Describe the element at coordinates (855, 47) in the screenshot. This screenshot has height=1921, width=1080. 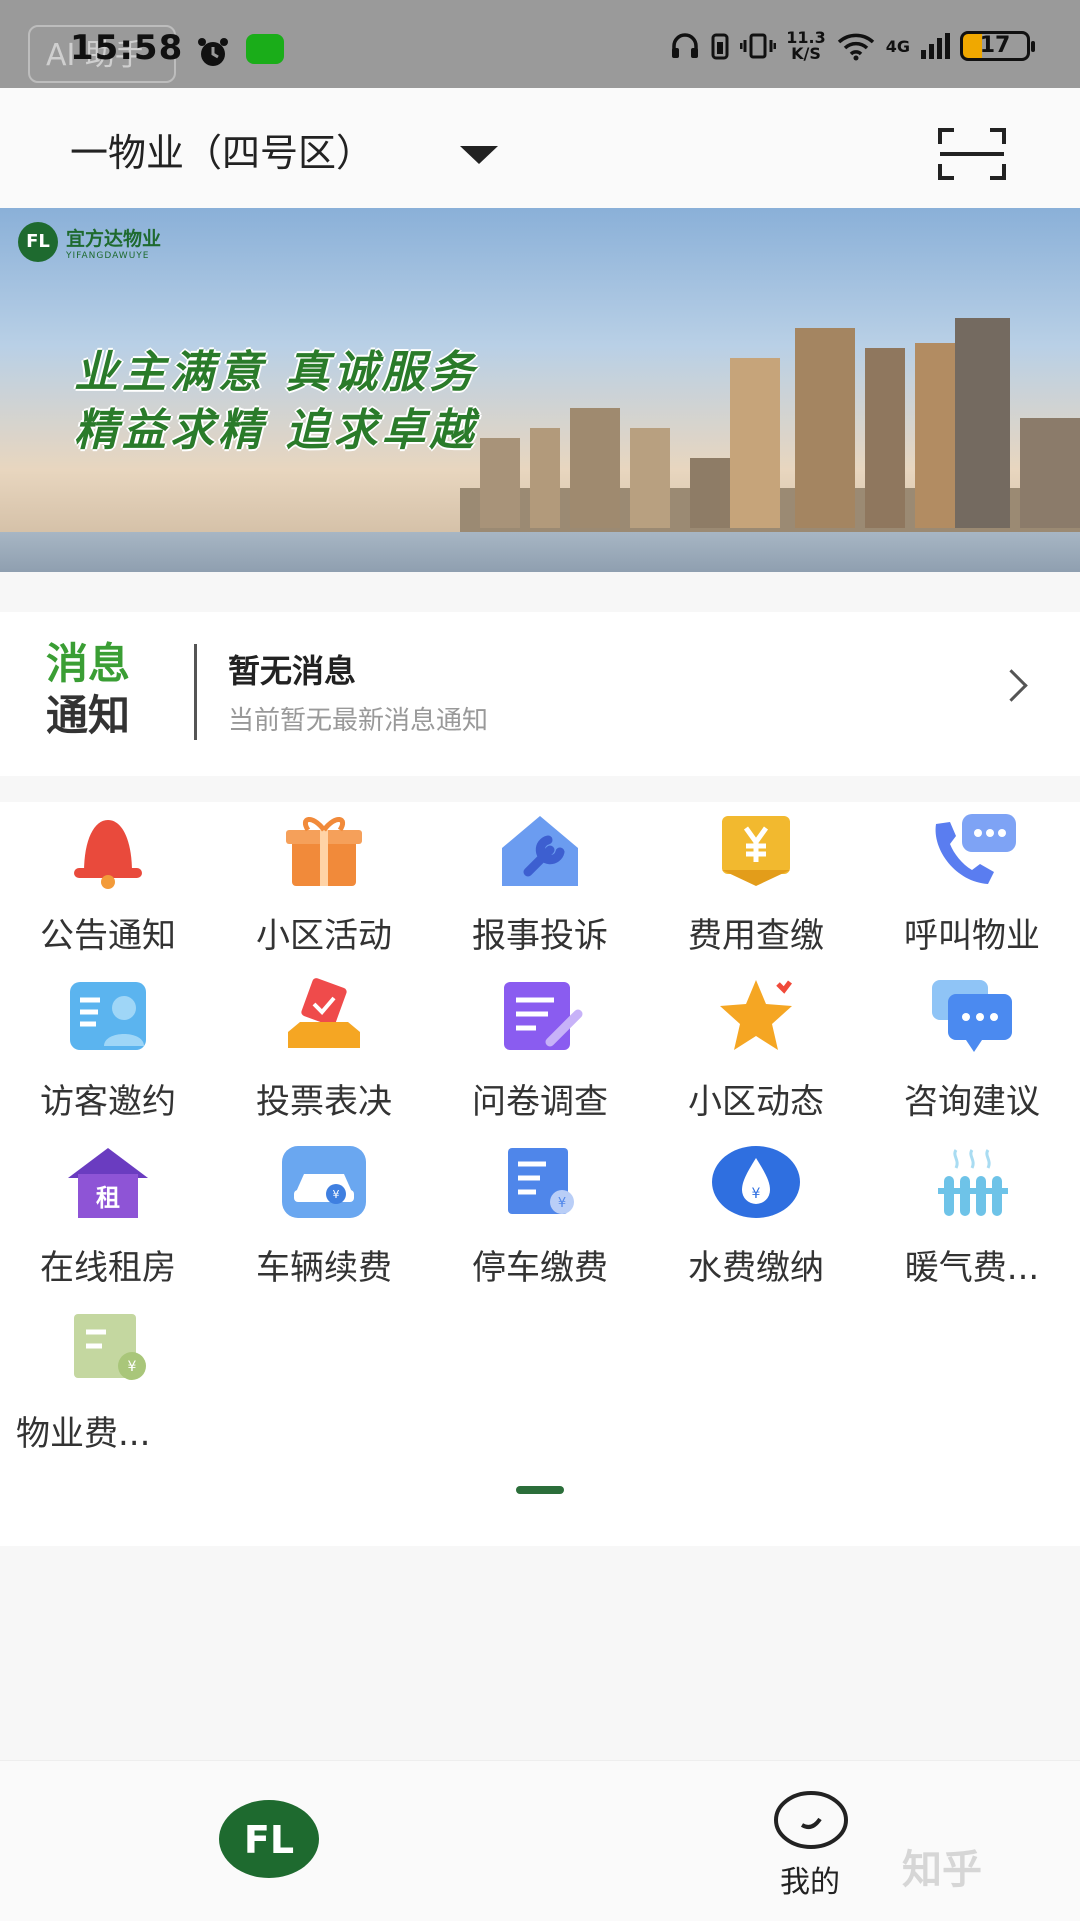
I see `wifi-icon` at that location.